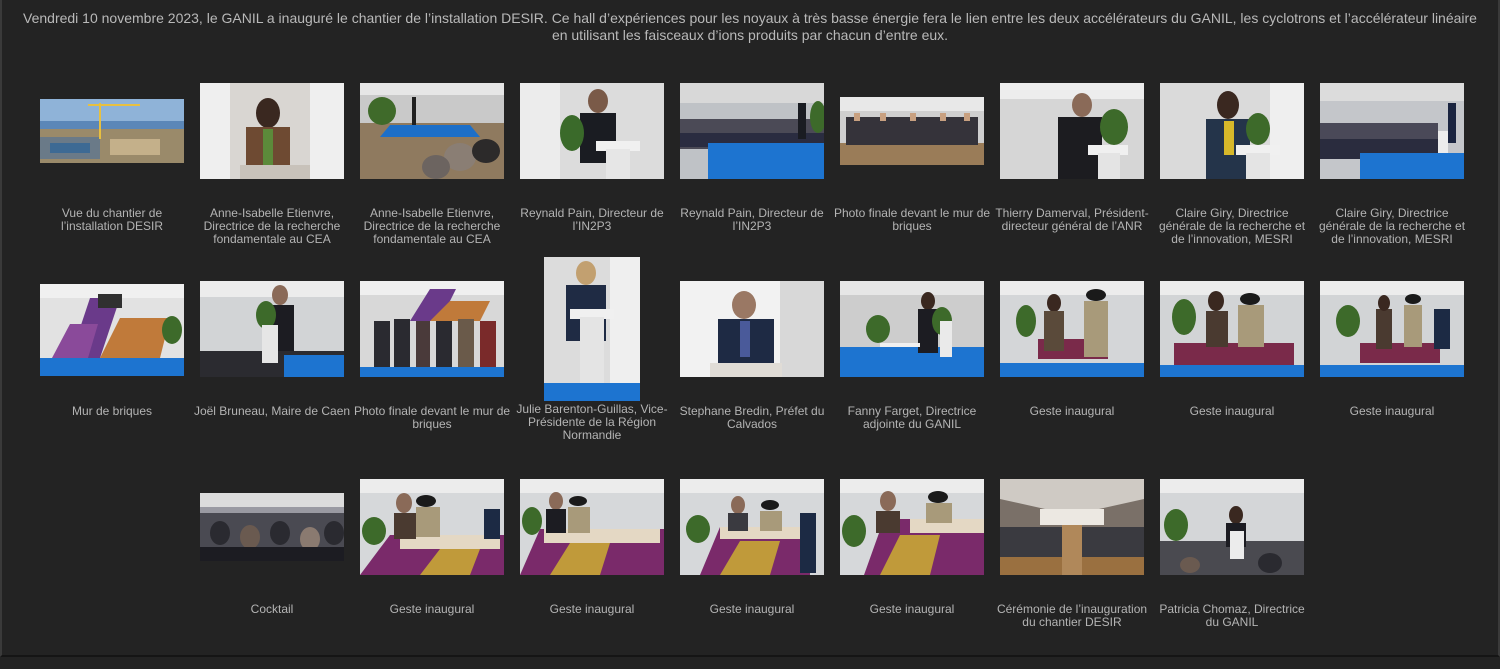 This screenshot has width=1500, height=669. I want to click on caption: Cocktail, so click(272, 609).